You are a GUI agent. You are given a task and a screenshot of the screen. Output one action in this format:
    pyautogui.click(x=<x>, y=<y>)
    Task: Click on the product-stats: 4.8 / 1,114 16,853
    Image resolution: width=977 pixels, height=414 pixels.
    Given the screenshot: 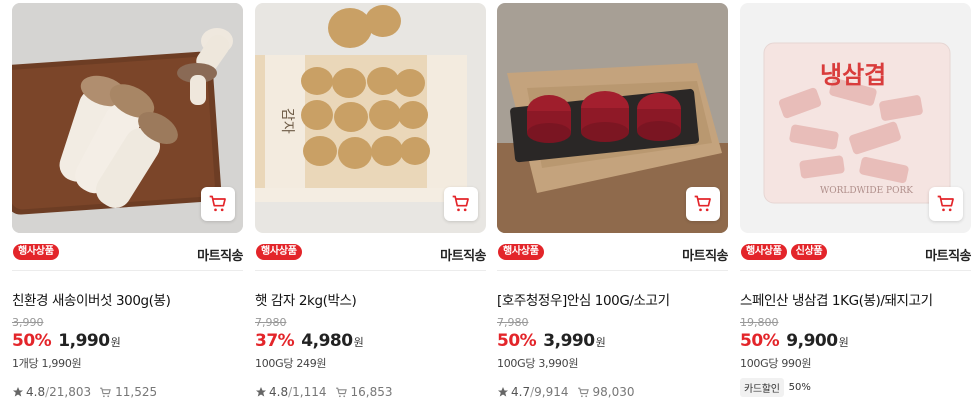 What is the action you would take?
    pyautogui.click(x=324, y=392)
    